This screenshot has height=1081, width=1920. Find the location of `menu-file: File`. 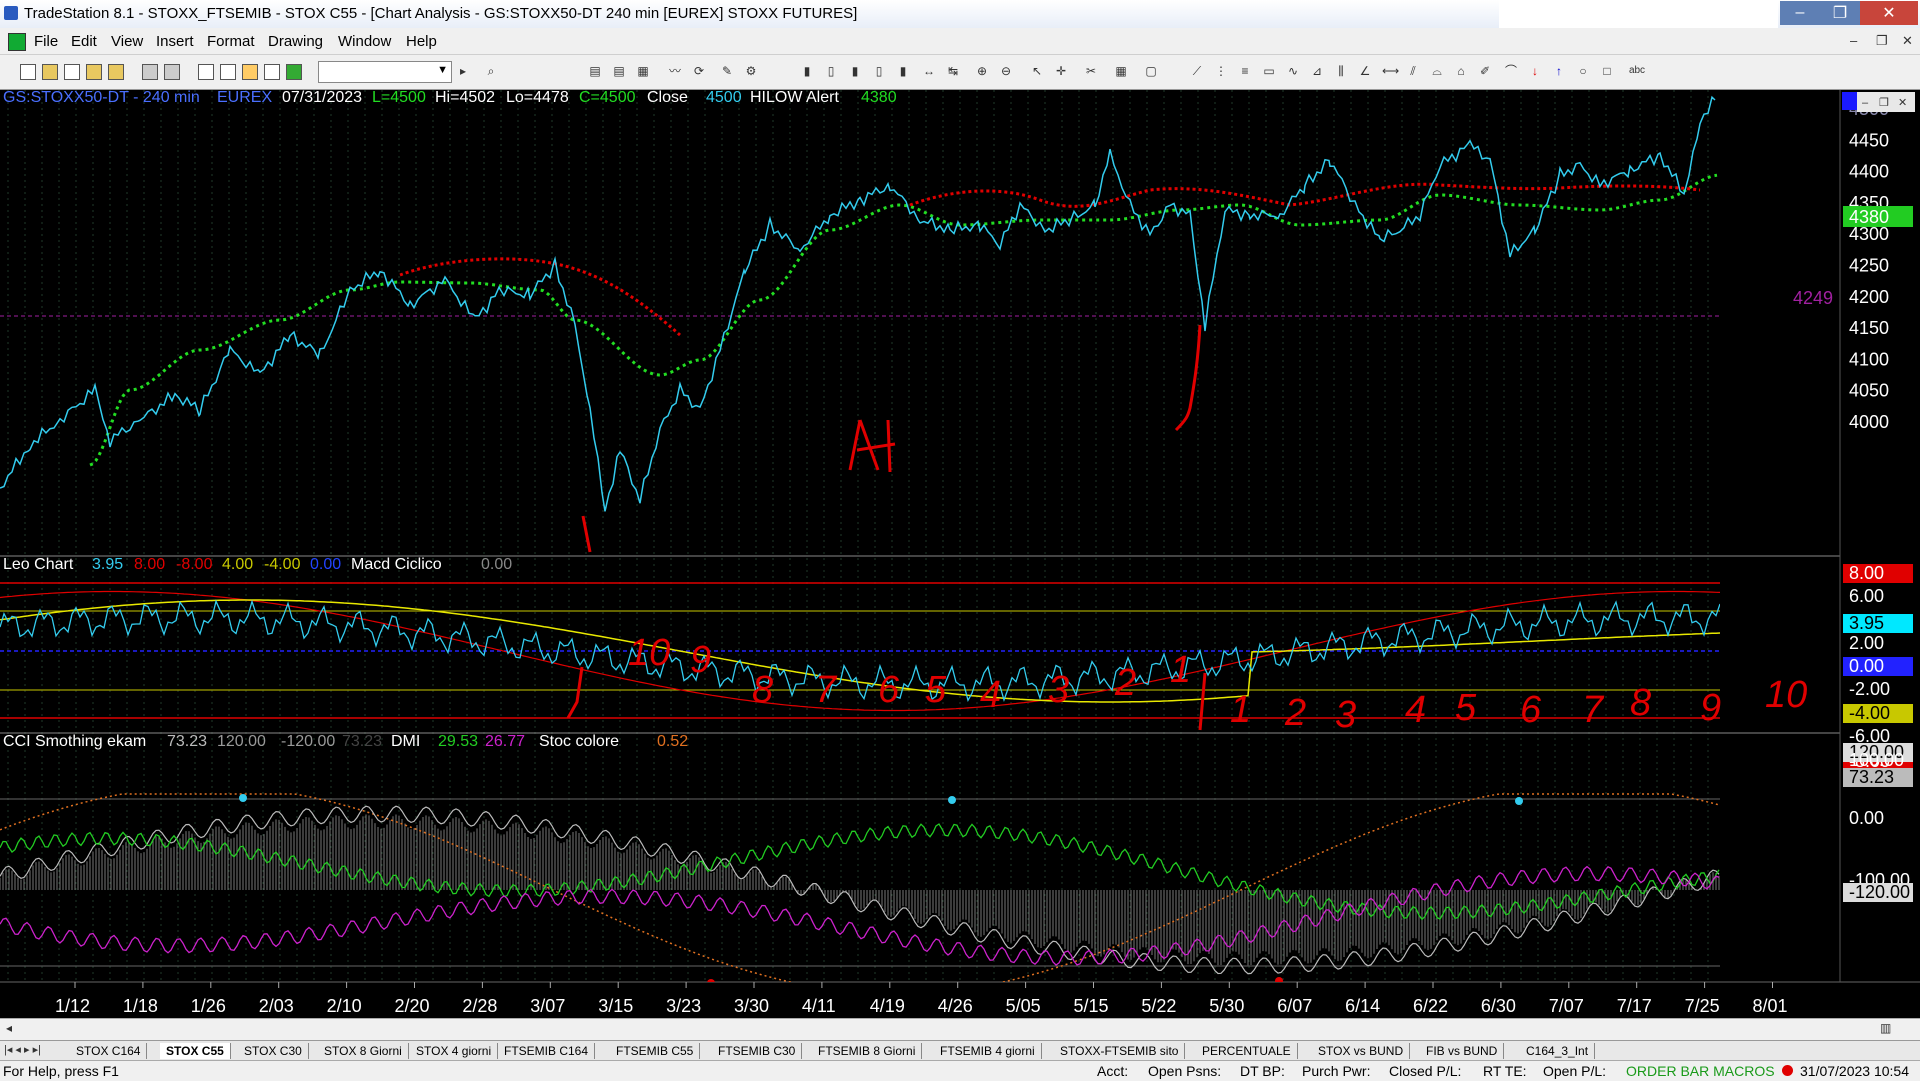

menu-file: File is located at coordinates (46, 41).